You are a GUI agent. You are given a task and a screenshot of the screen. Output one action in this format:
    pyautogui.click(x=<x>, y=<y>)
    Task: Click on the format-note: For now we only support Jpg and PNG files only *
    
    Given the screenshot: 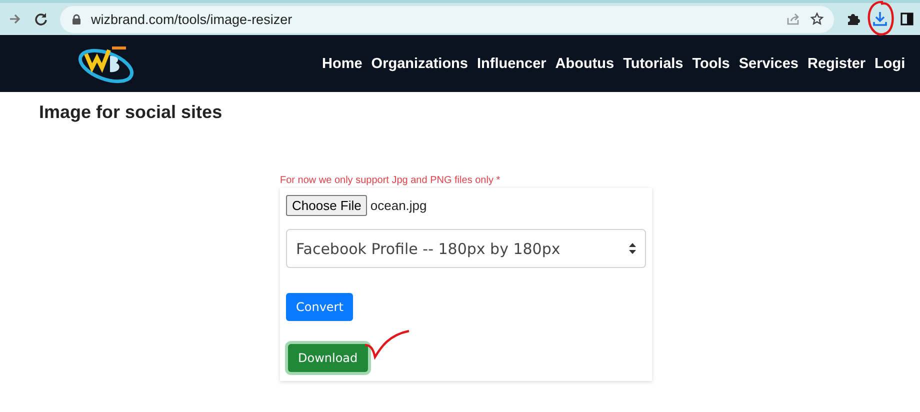 What is the action you would take?
    pyautogui.click(x=391, y=180)
    